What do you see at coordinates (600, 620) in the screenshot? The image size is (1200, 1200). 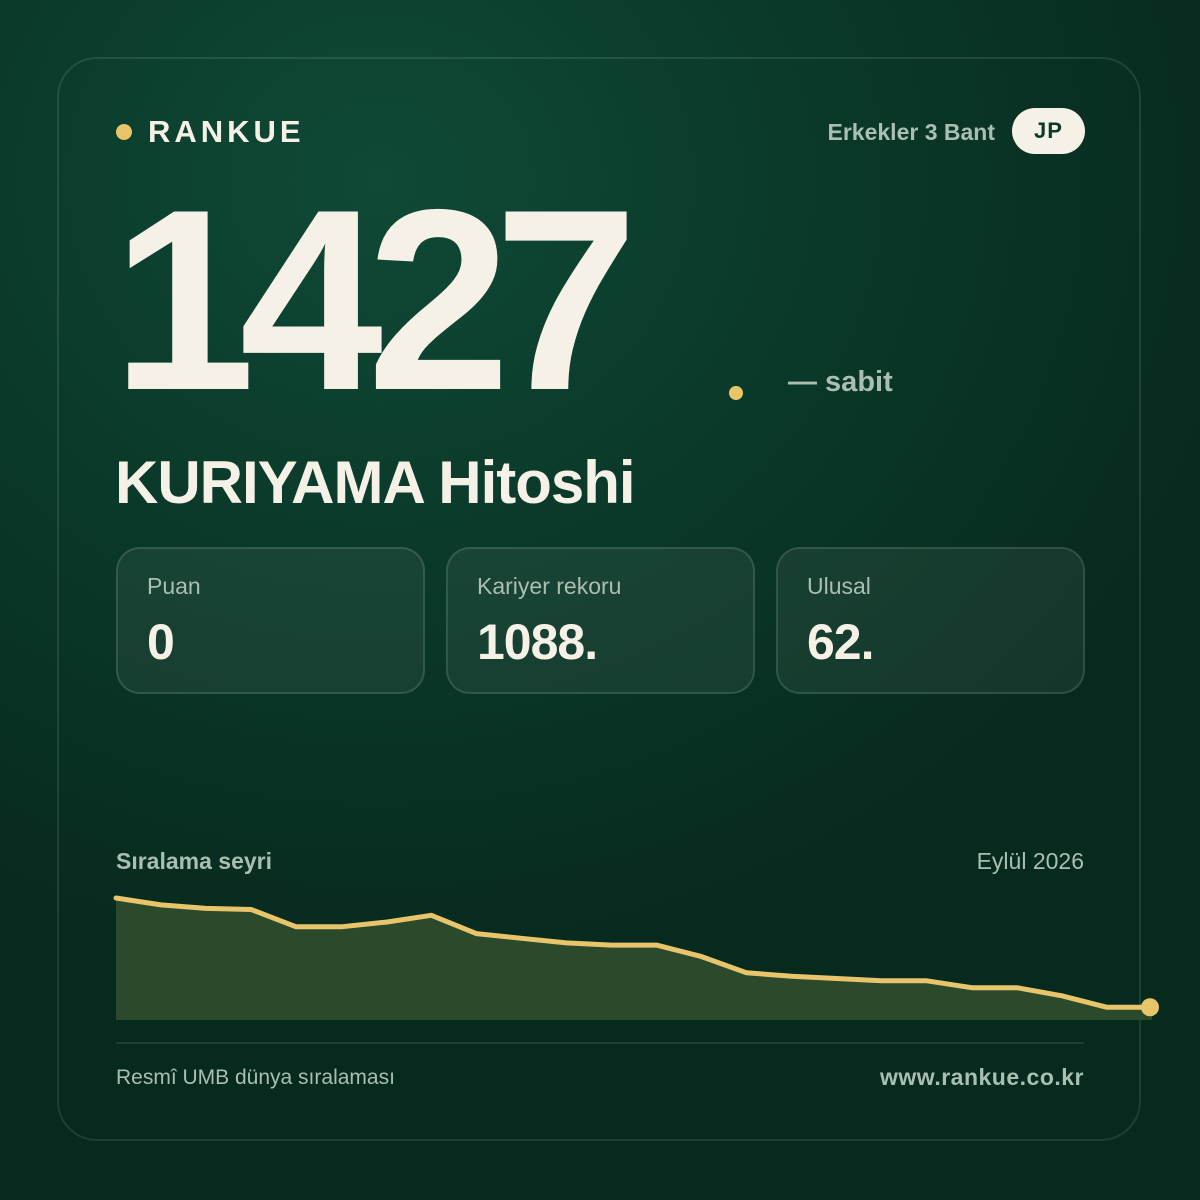 I see `stat-box-career-record: Kariyer rekoru 1088.` at bounding box center [600, 620].